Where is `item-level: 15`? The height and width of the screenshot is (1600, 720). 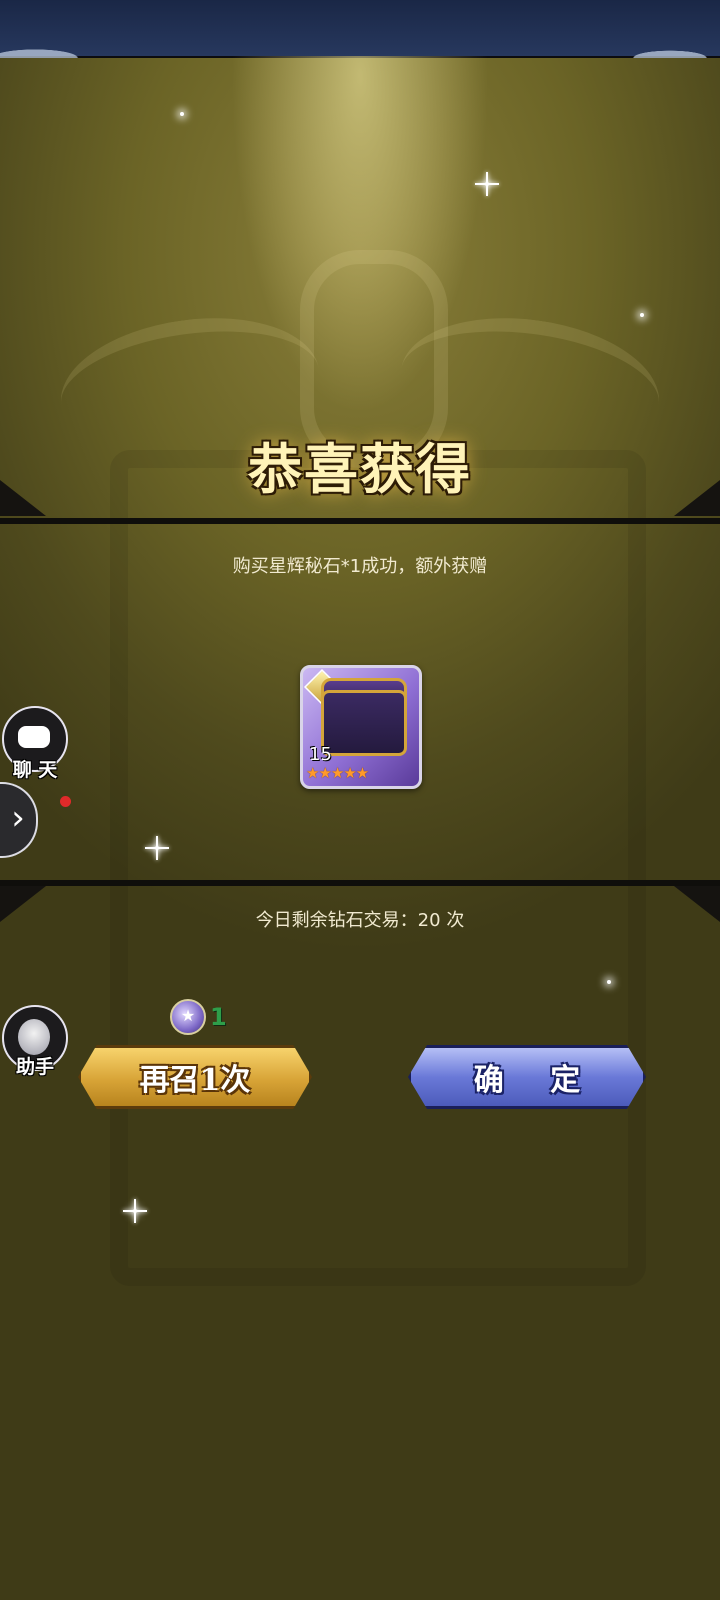 item-level: 15 is located at coordinates (320, 754).